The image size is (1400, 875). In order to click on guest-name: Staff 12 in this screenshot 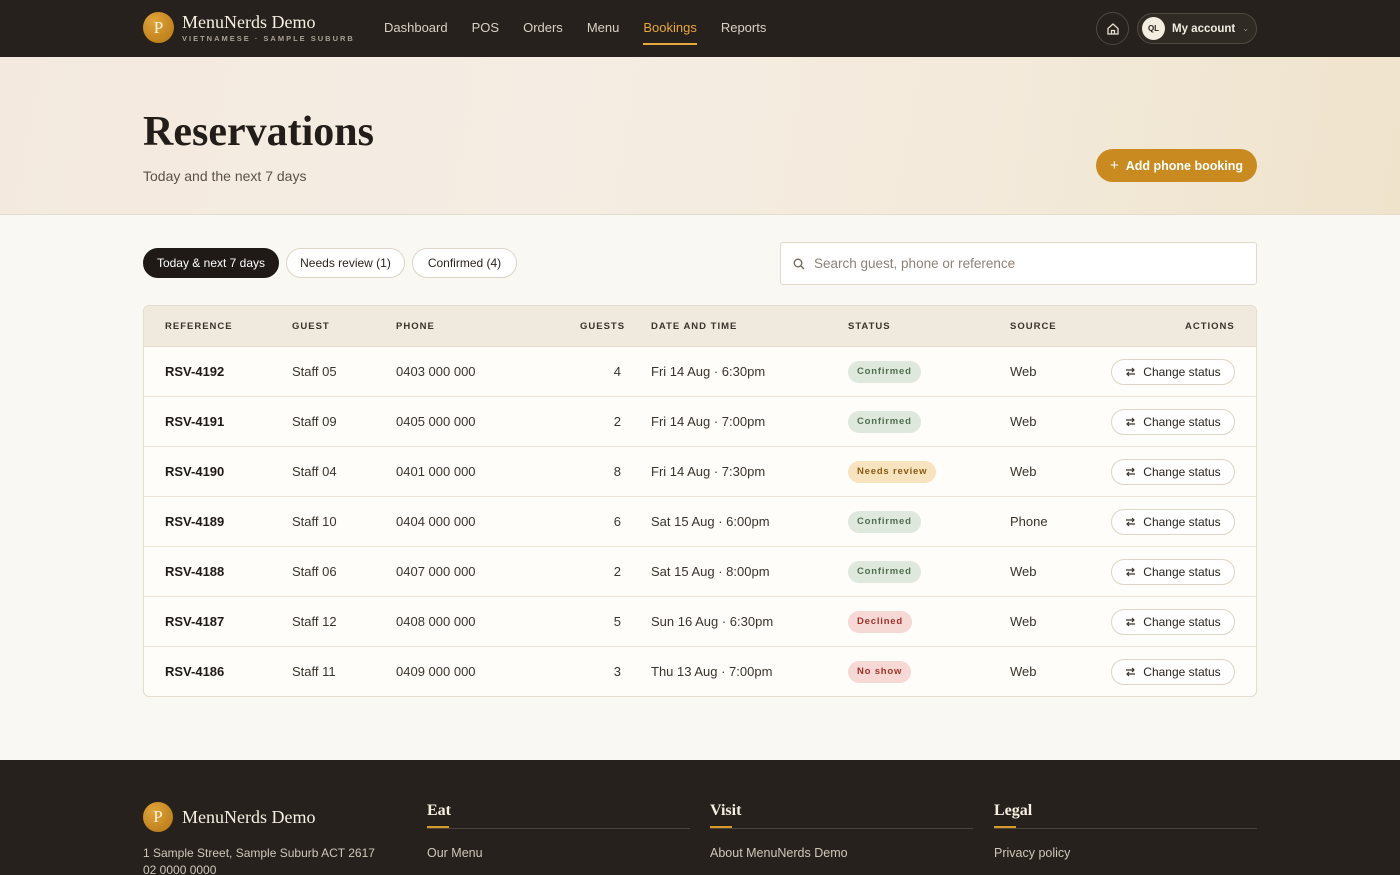, I will do `click(314, 621)`.